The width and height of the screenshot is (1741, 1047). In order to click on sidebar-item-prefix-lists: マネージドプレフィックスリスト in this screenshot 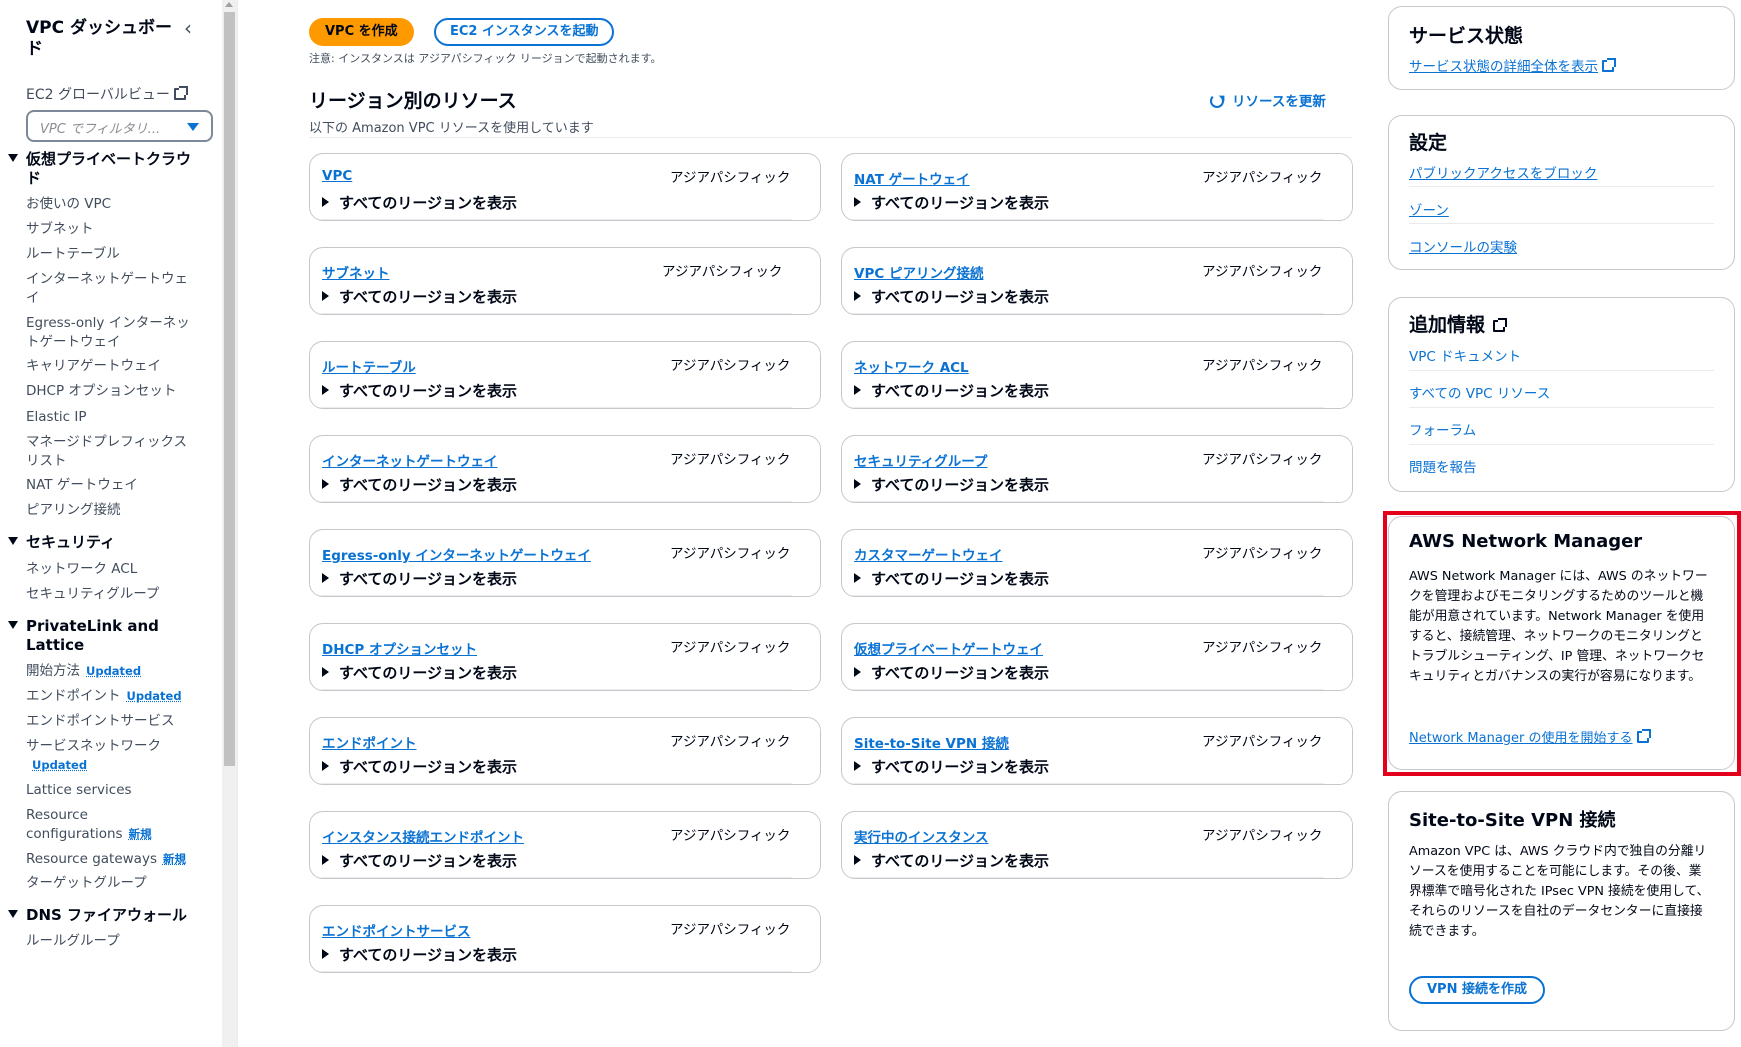, I will do `click(108, 452)`.